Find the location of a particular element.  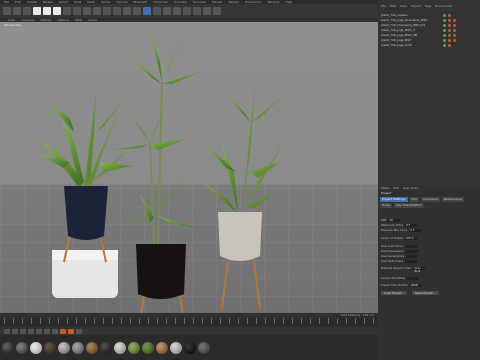

om-menu-file: File is located at coordinates (383, 6).